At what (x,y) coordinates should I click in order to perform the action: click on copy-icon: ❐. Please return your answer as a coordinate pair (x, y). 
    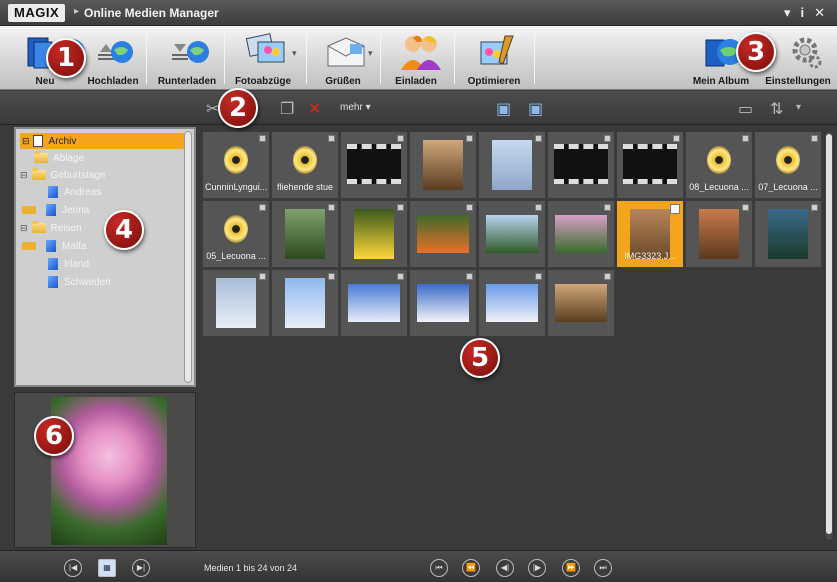
    Looking at the image, I should click on (287, 109).